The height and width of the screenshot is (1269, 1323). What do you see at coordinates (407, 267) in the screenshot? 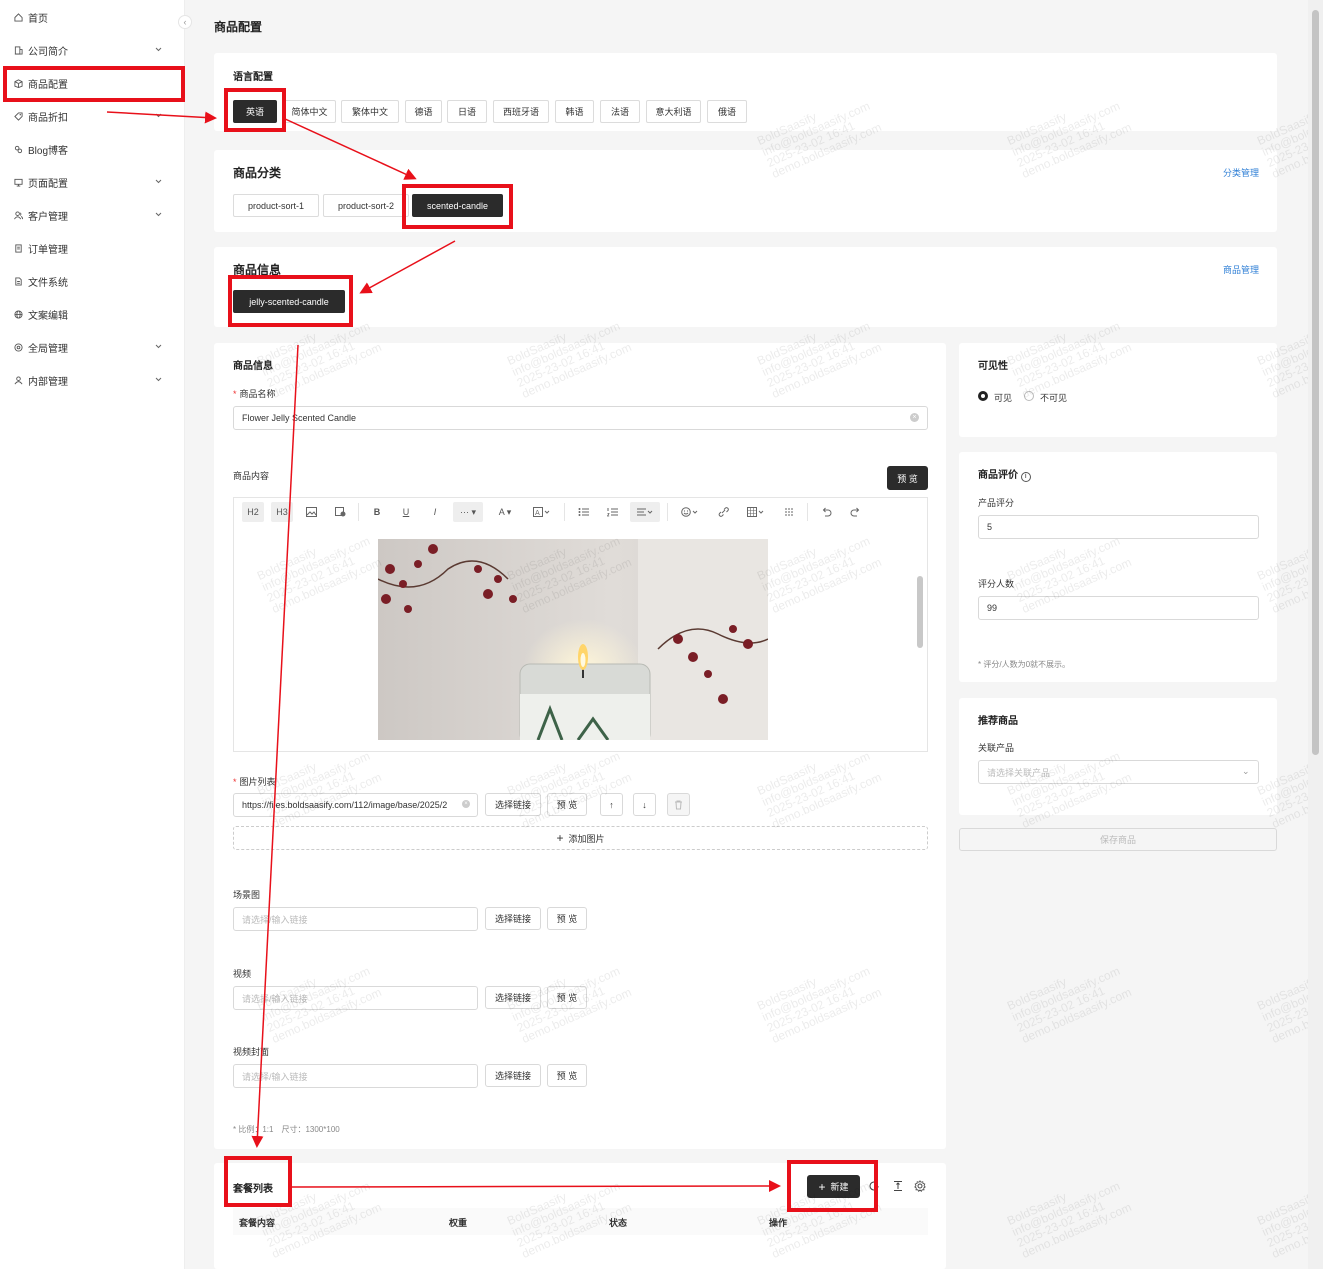
I see `arrow-category-to-product` at bounding box center [407, 267].